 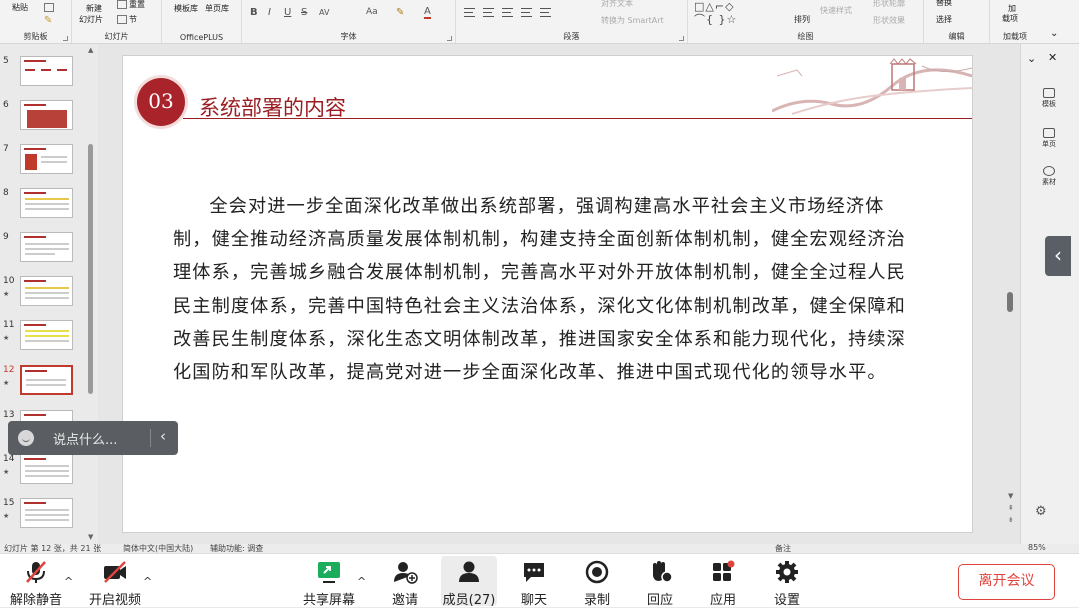 I want to click on language-status: 简体中文(中国大陆), so click(x=158, y=548).